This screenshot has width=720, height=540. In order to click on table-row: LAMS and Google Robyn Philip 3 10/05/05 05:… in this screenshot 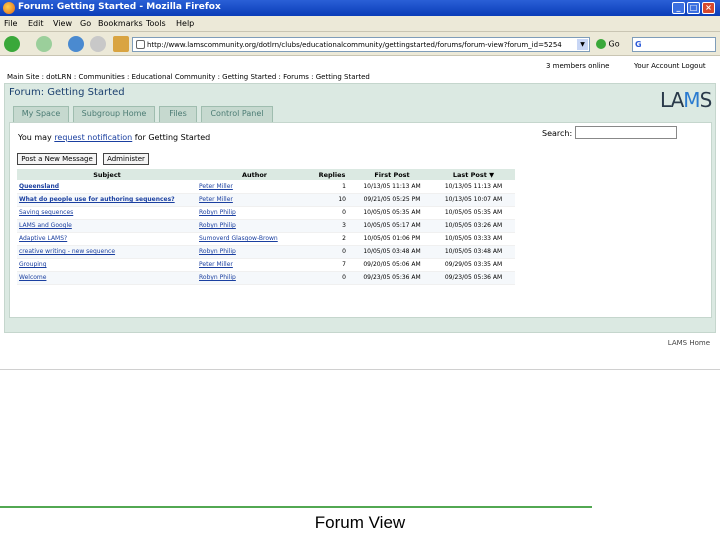, I will do `click(266, 226)`.